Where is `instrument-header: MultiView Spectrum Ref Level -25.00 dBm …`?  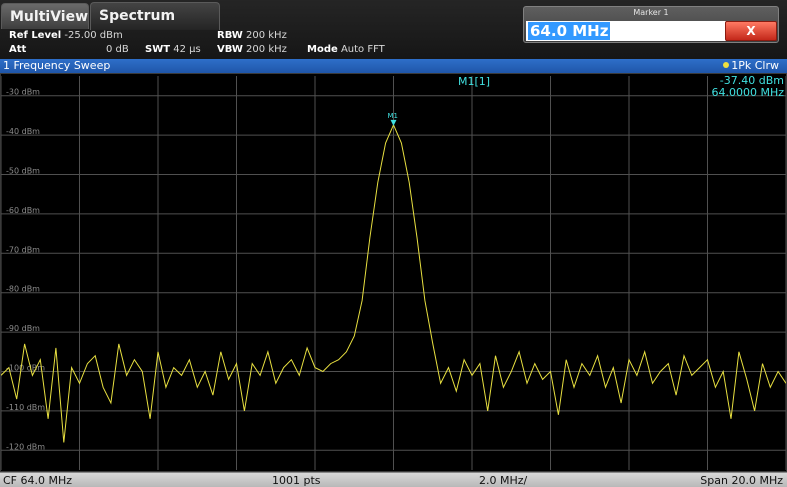 instrument-header: MultiView Spectrum Ref Level -25.00 dBm … is located at coordinates (393, 29).